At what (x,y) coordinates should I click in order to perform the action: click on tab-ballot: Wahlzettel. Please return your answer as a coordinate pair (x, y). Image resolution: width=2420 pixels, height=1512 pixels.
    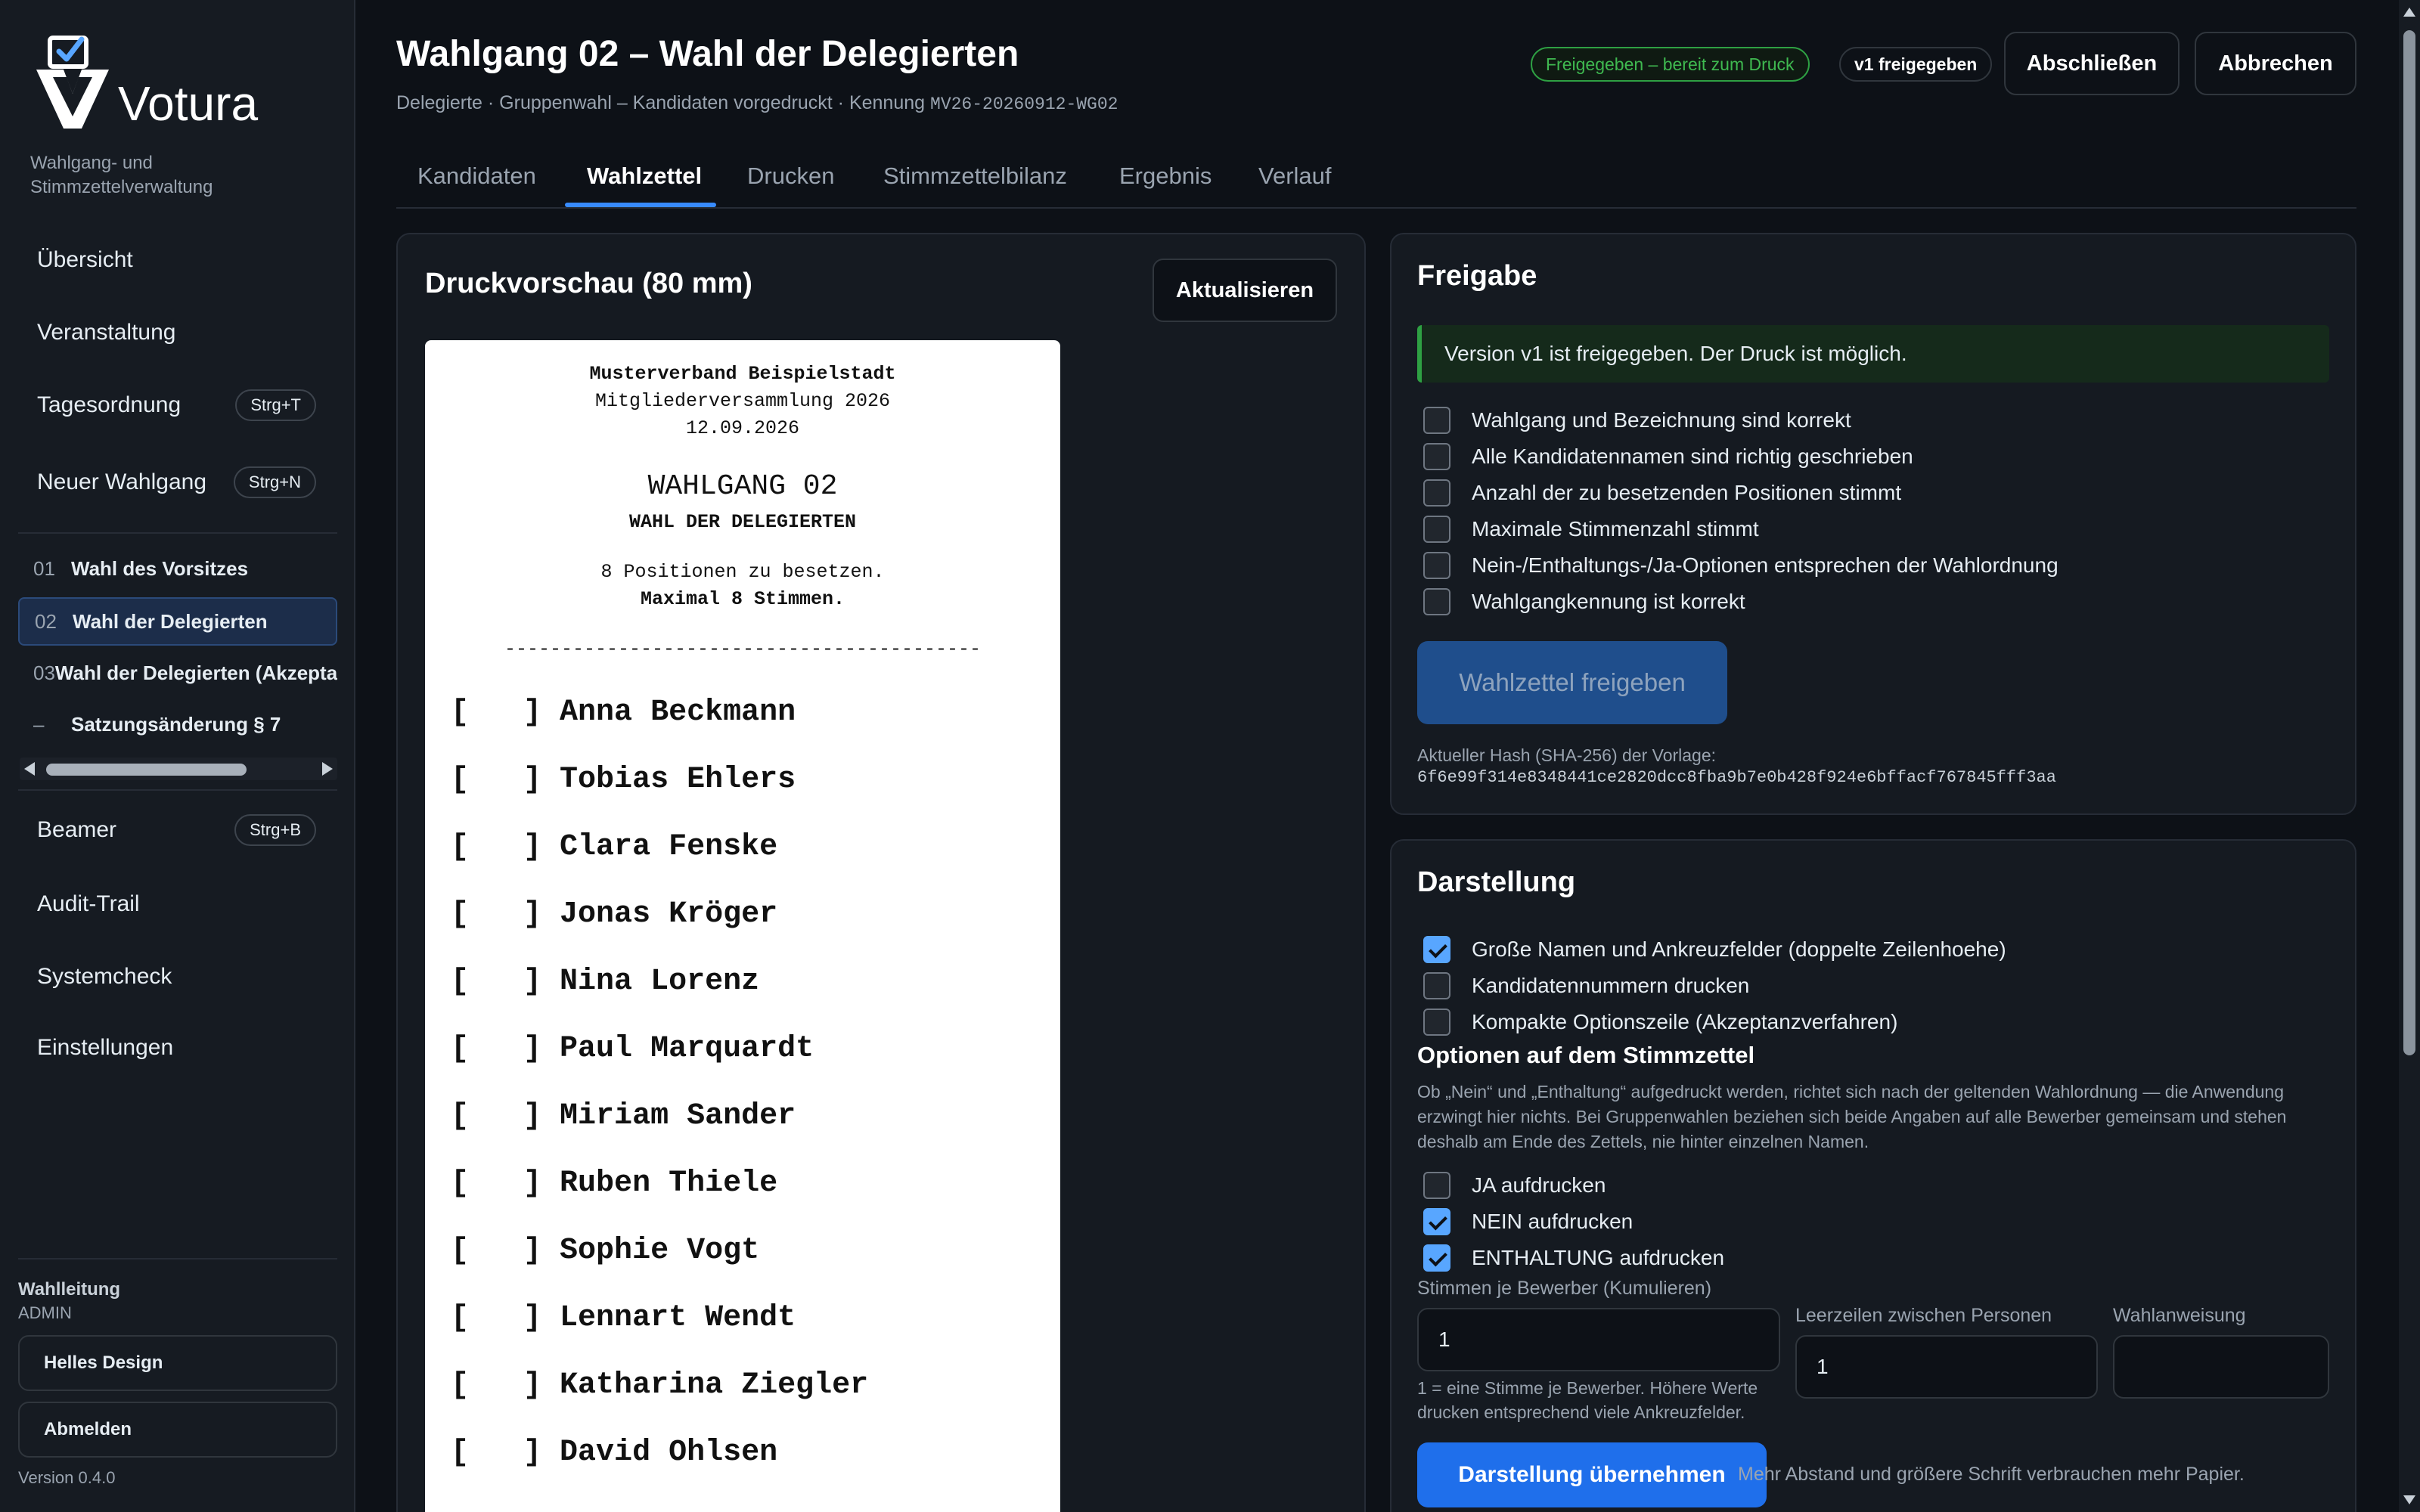
    Looking at the image, I should click on (644, 177).